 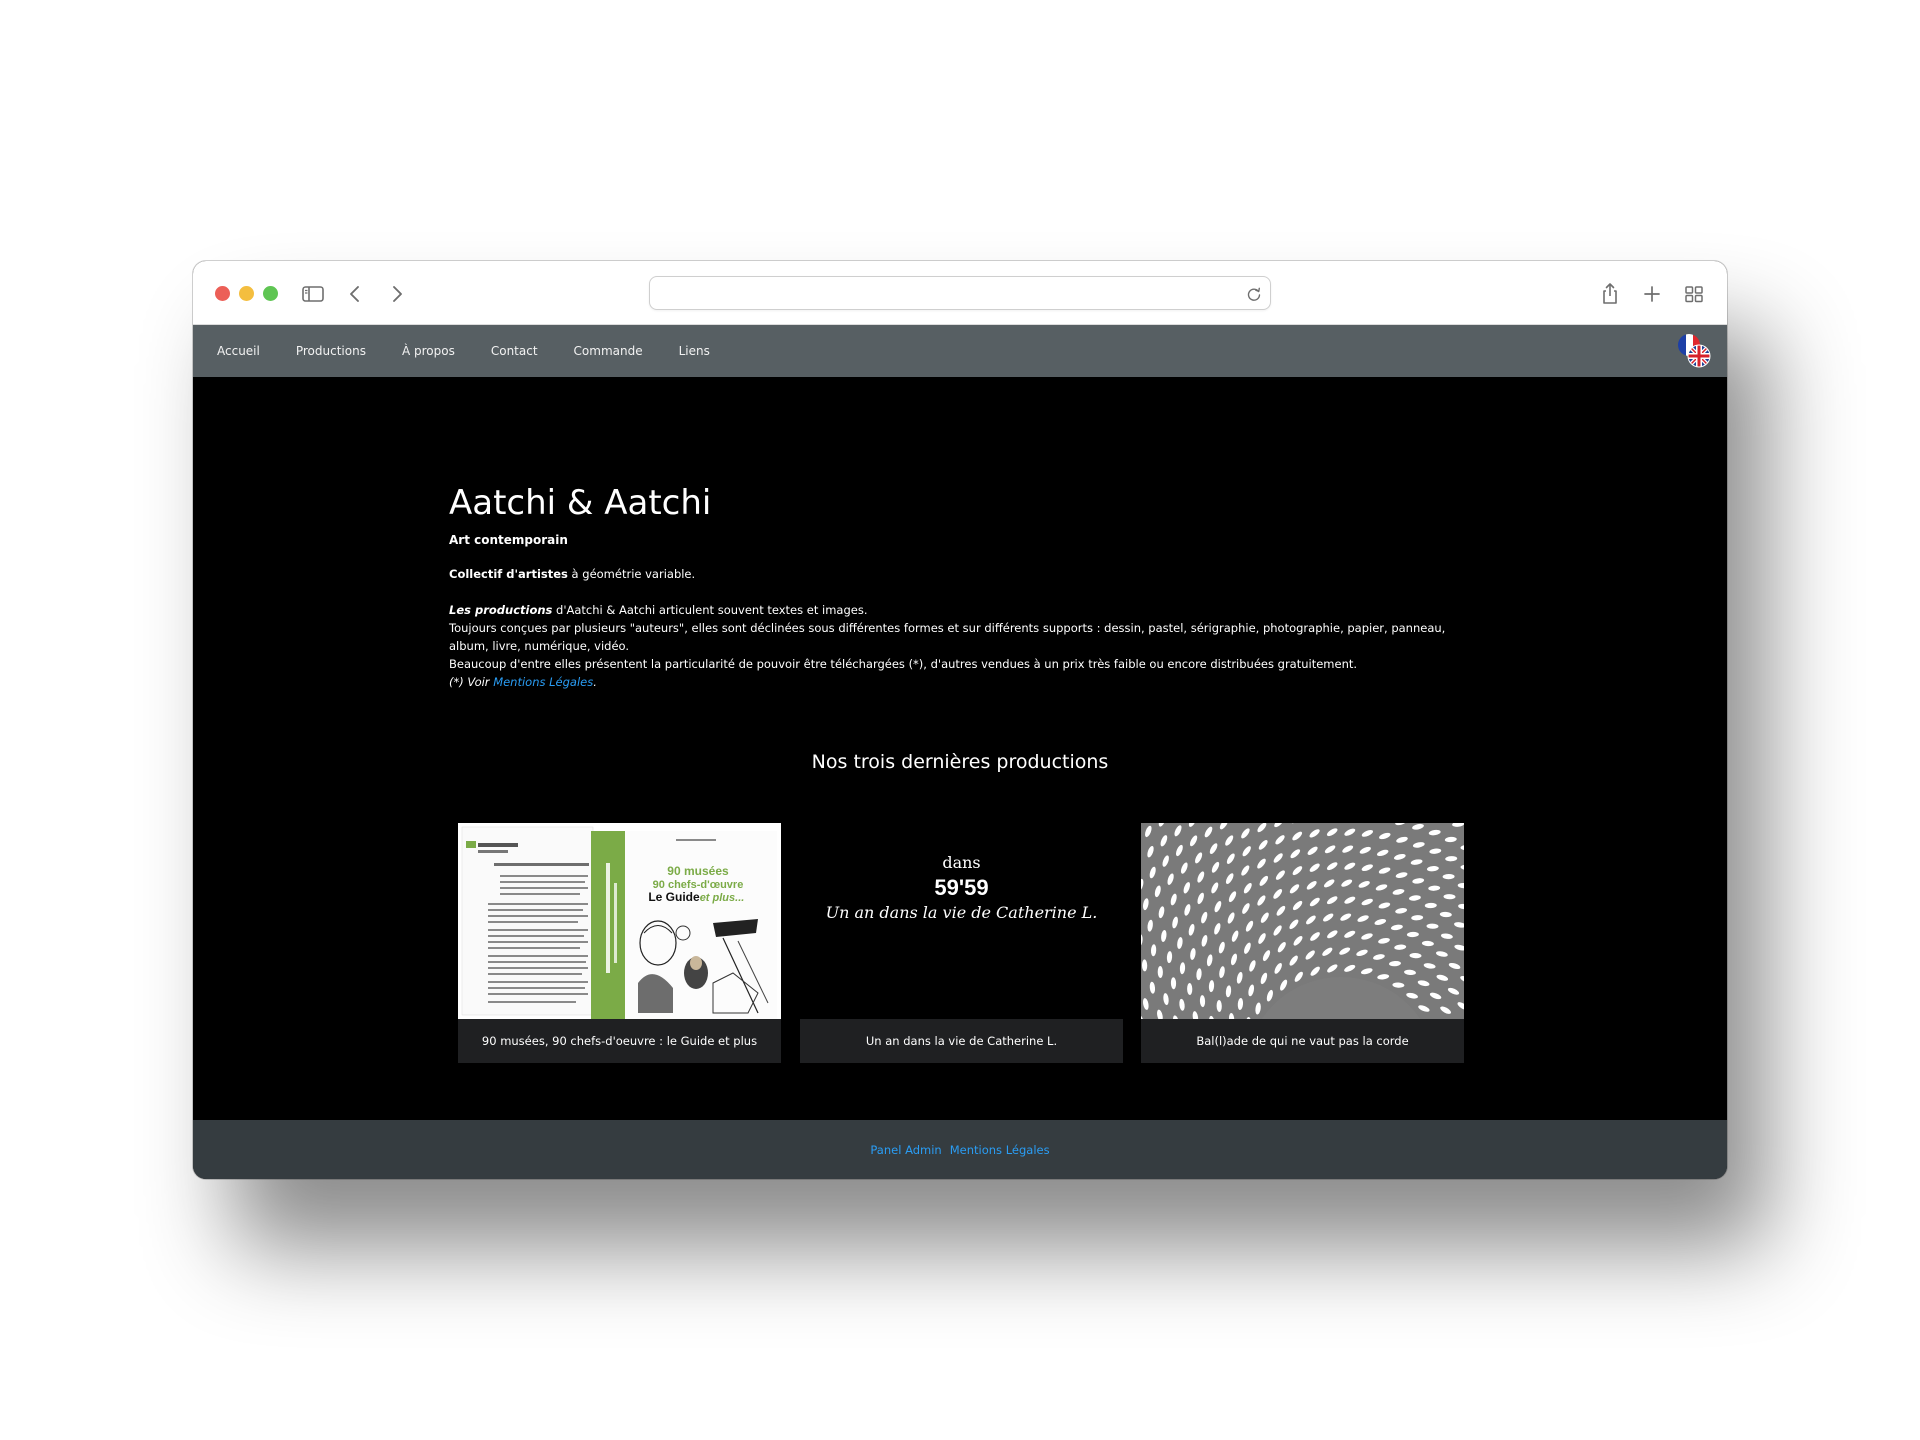 I want to click on page-subtitle: Art contemporain, so click(x=508, y=540).